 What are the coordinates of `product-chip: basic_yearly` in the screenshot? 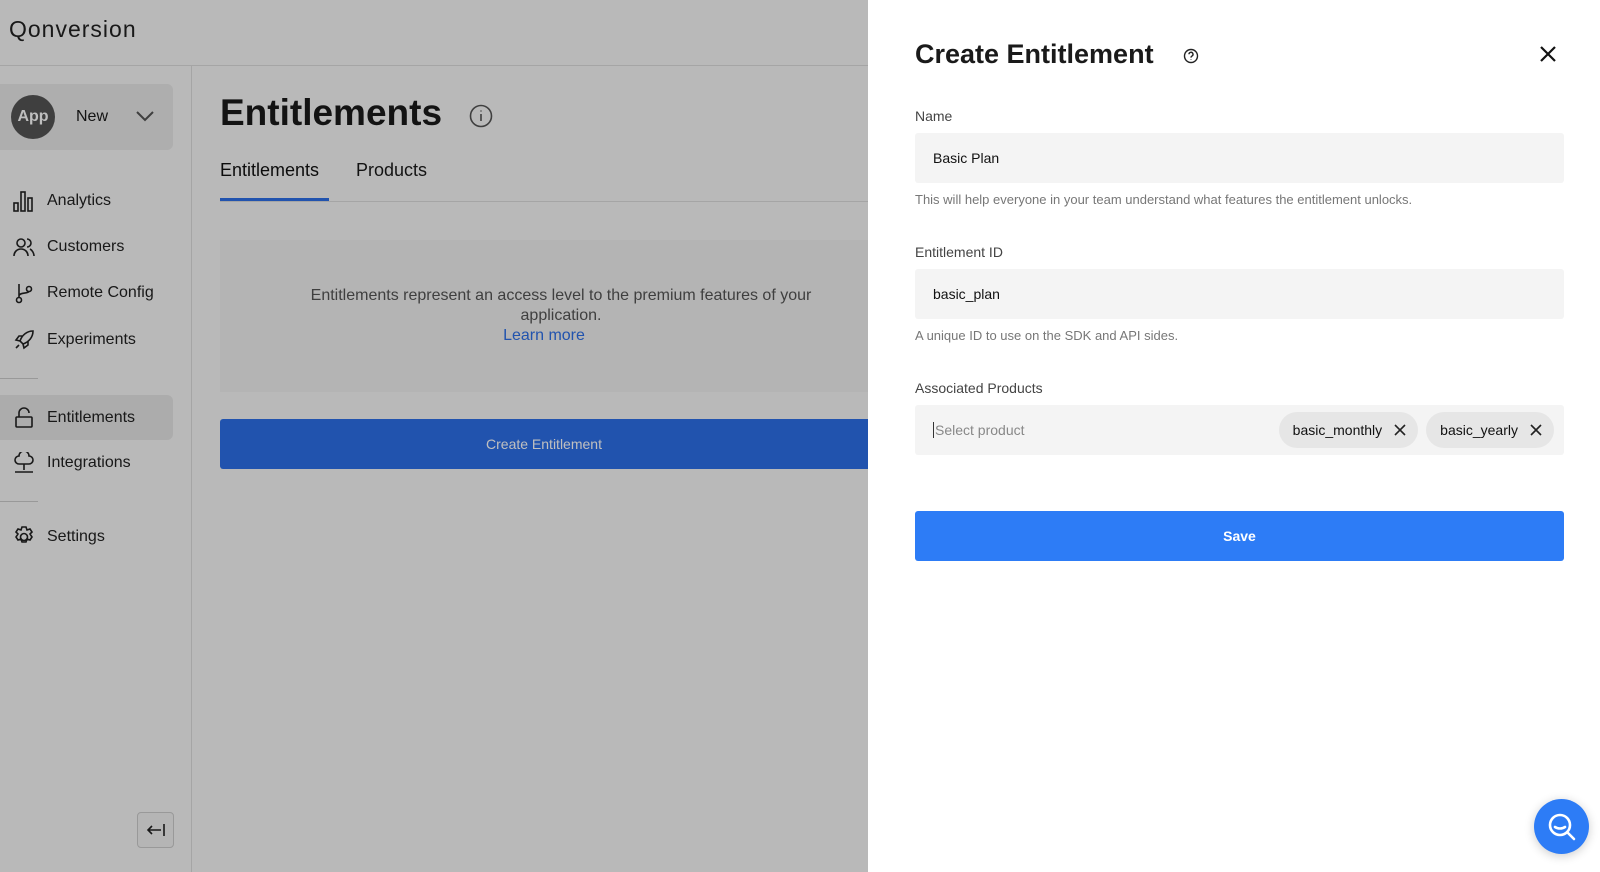 It's located at (1490, 430).